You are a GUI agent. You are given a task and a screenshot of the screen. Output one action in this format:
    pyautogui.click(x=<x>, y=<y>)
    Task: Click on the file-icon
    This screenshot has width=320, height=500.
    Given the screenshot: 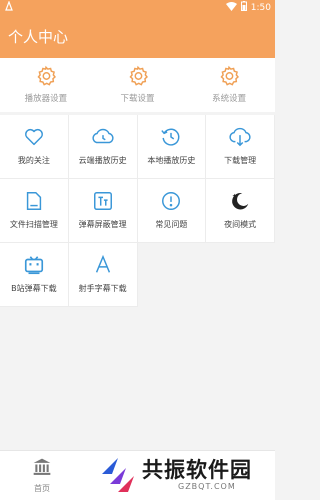 What is the action you would take?
    pyautogui.click(x=34, y=201)
    